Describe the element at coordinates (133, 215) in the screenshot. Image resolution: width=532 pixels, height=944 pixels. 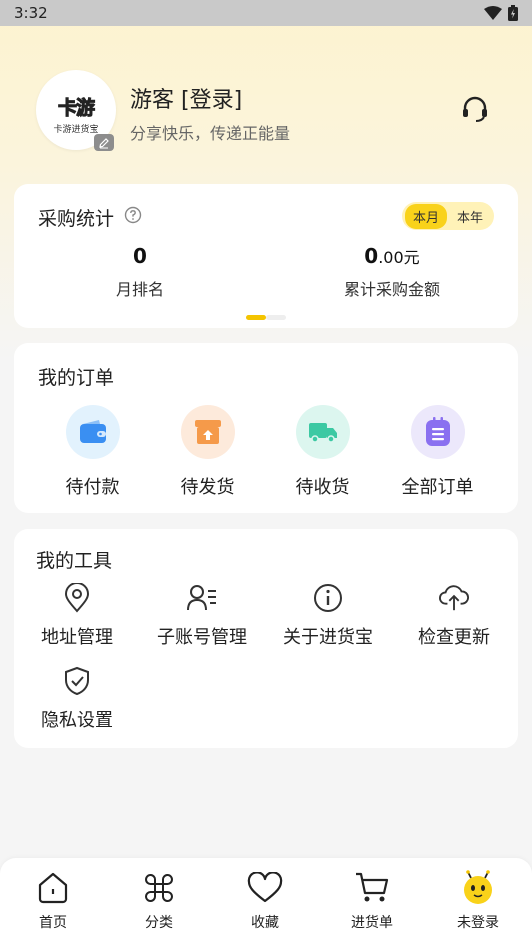
I see `help-icon` at that location.